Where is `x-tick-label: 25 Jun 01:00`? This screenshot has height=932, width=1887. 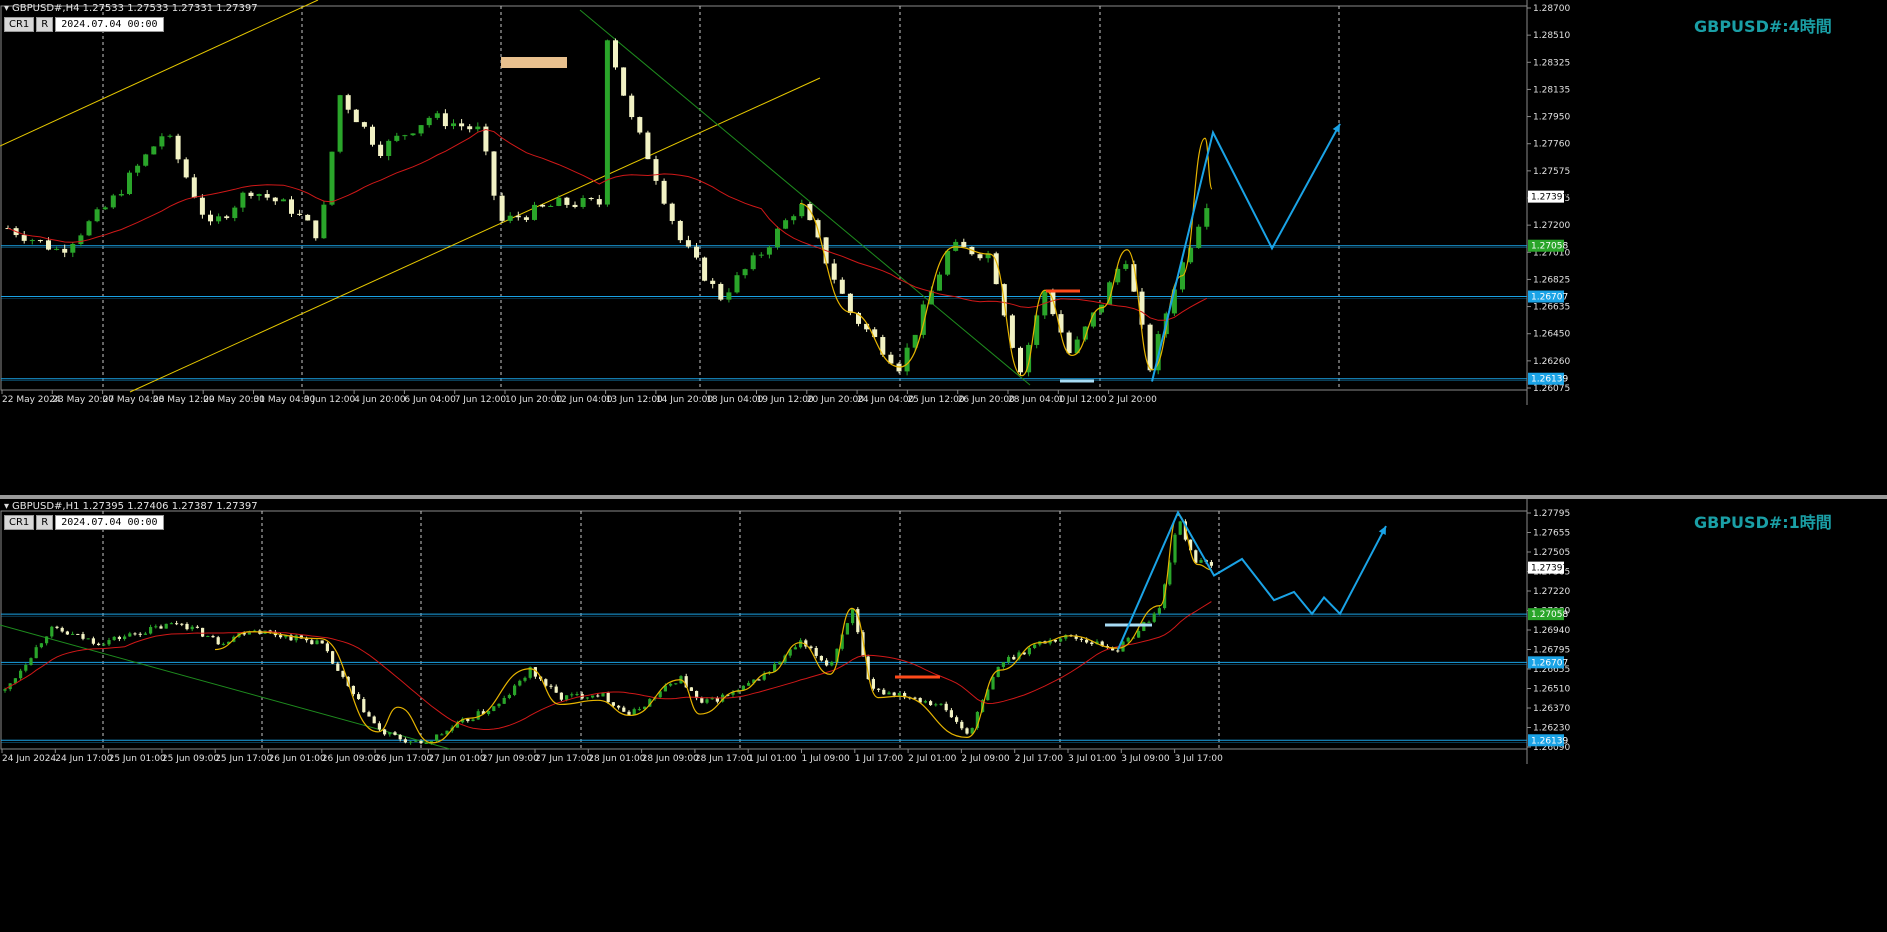
x-tick-label: 25 Jun 01:00 is located at coordinates (137, 759).